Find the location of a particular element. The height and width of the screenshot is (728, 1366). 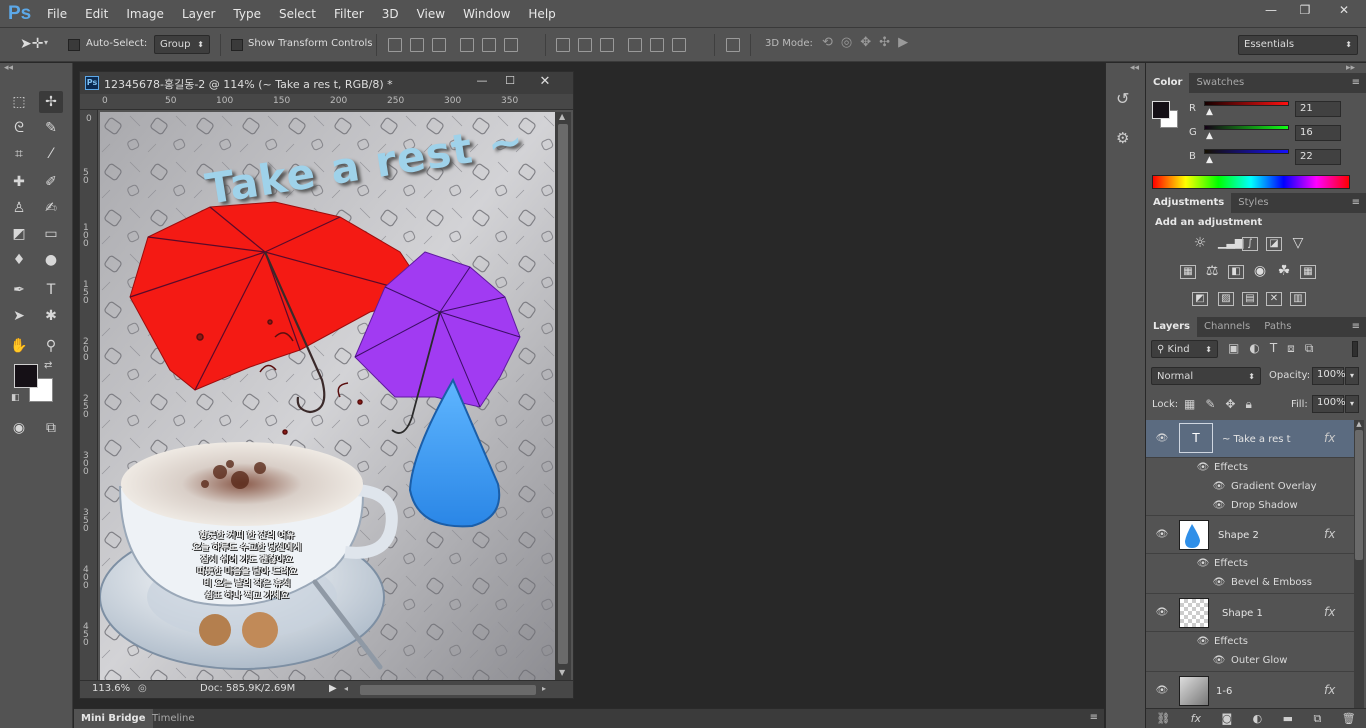

selective-color-icon: ✕ is located at coordinates (1274, 299).